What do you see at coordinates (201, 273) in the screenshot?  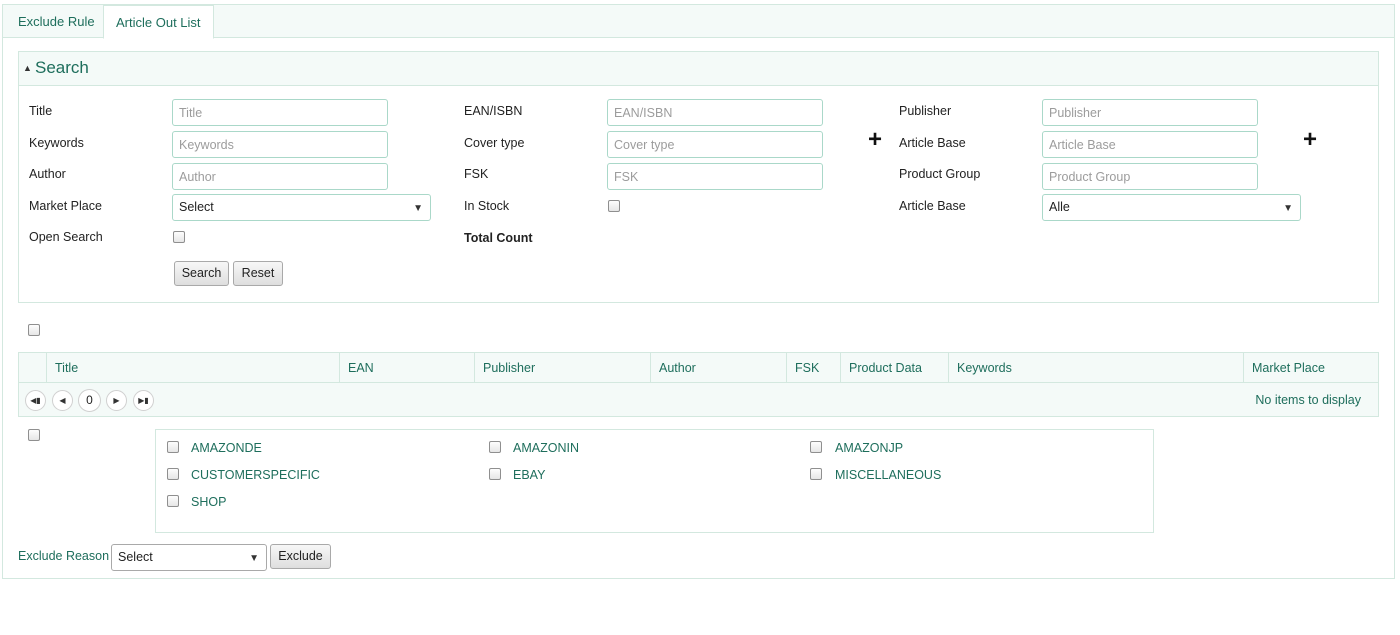 I see `search-button: Search` at bounding box center [201, 273].